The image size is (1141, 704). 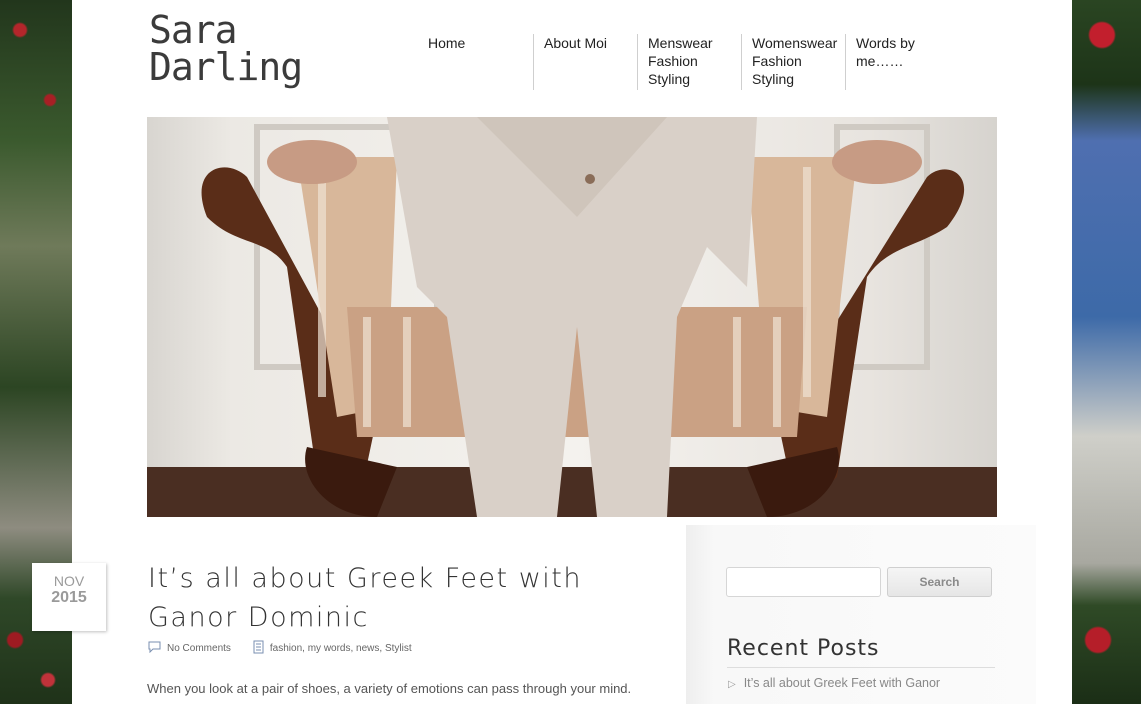 What do you see at coordinates (69, 581) in the screenshot?
I see `post-date-month: NOV` at bounding box center [69, 581].